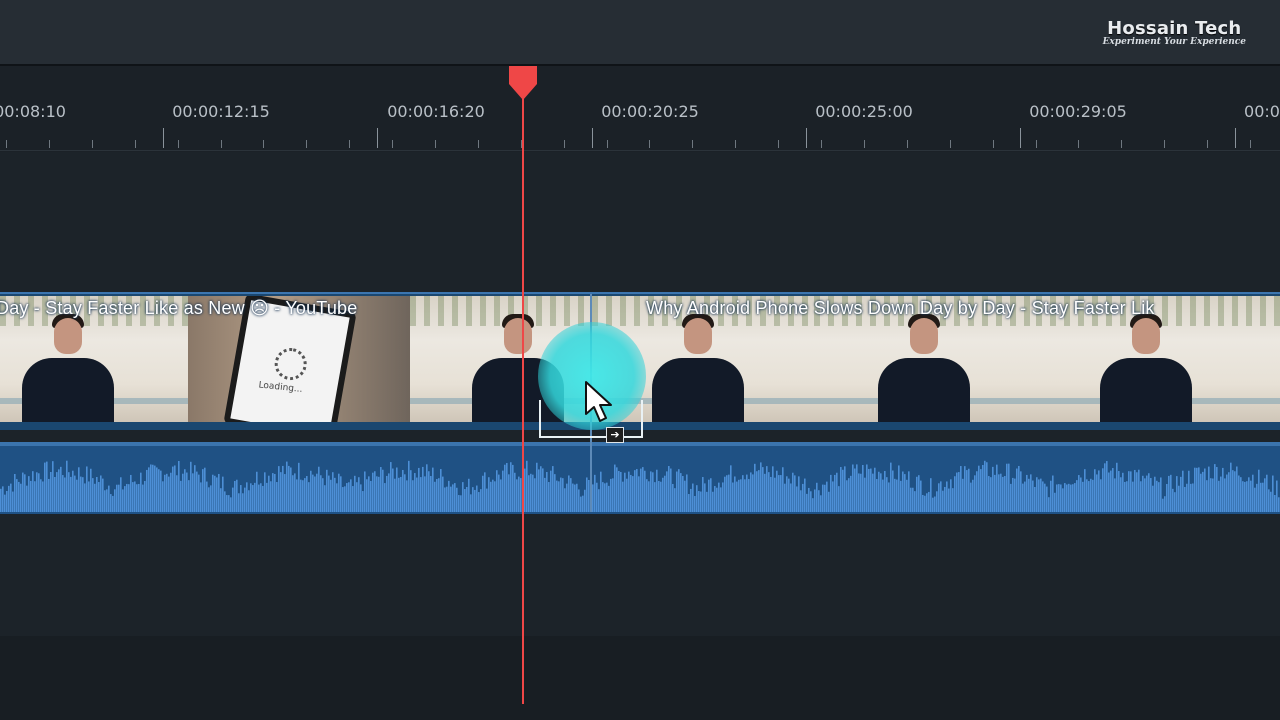 The width and height of the screenshot is (1280, 720). I want to click on ruler-major-tick, so click(592, 138).